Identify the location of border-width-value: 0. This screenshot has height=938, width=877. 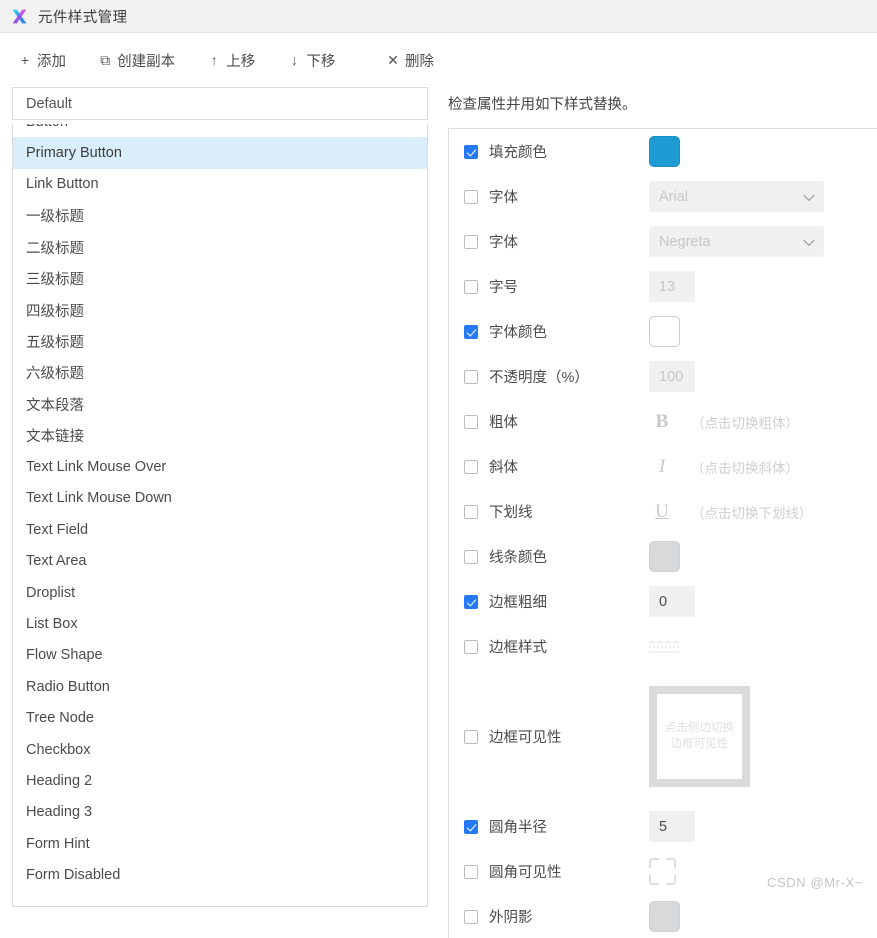
(663, 601).